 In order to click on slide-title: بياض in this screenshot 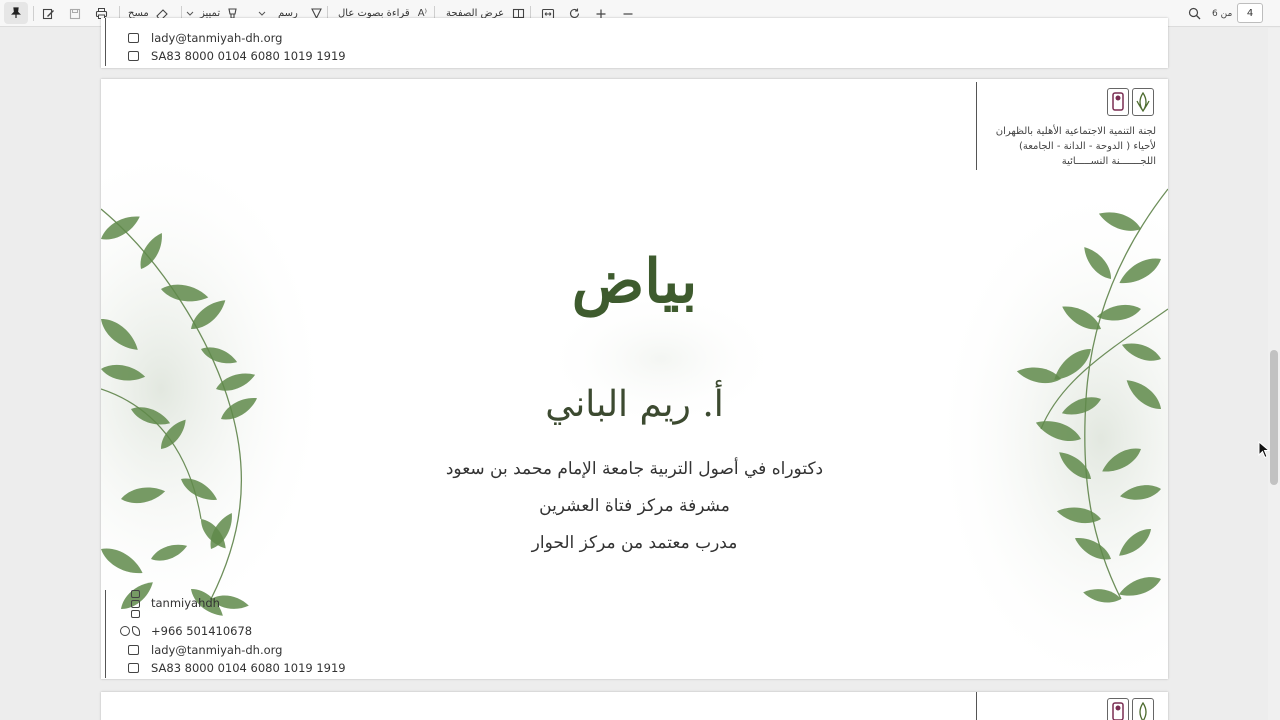, I will do `click(634, 282)`.